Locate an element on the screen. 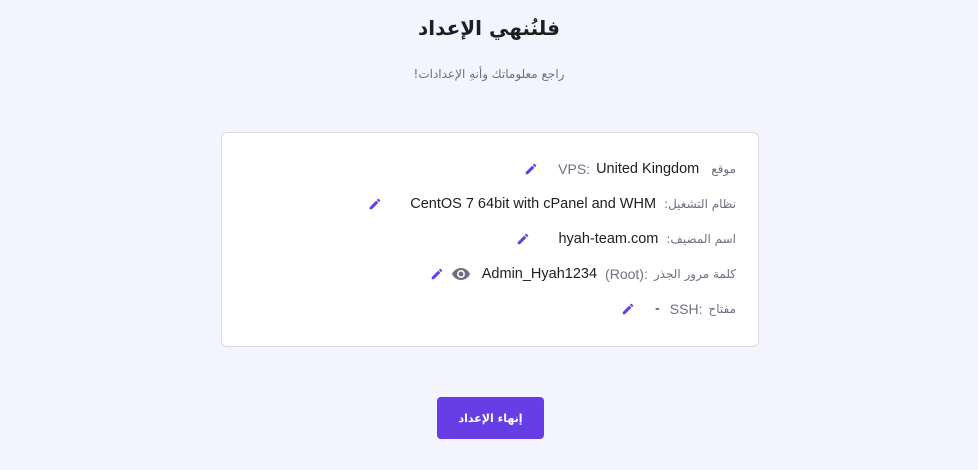 This screenshot has height=470, width=978. os-value: CentOS 7 64bit with cPanel and WHM is located at coordinates (533, 204).